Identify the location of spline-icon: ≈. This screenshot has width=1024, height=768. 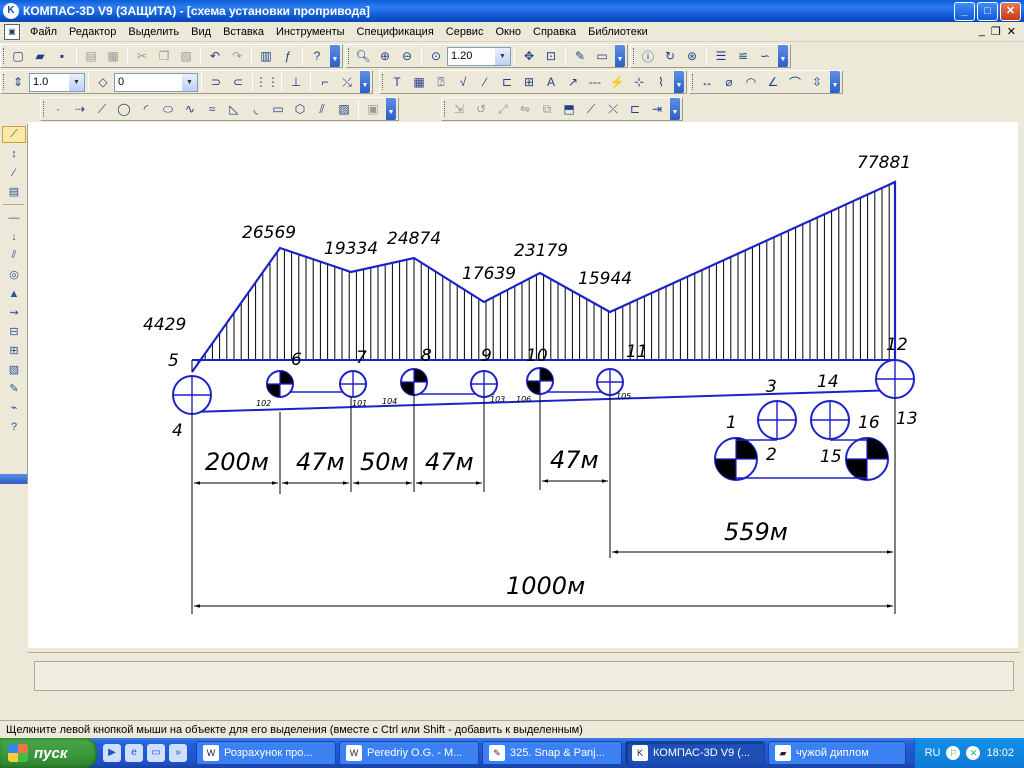
(212, 109).